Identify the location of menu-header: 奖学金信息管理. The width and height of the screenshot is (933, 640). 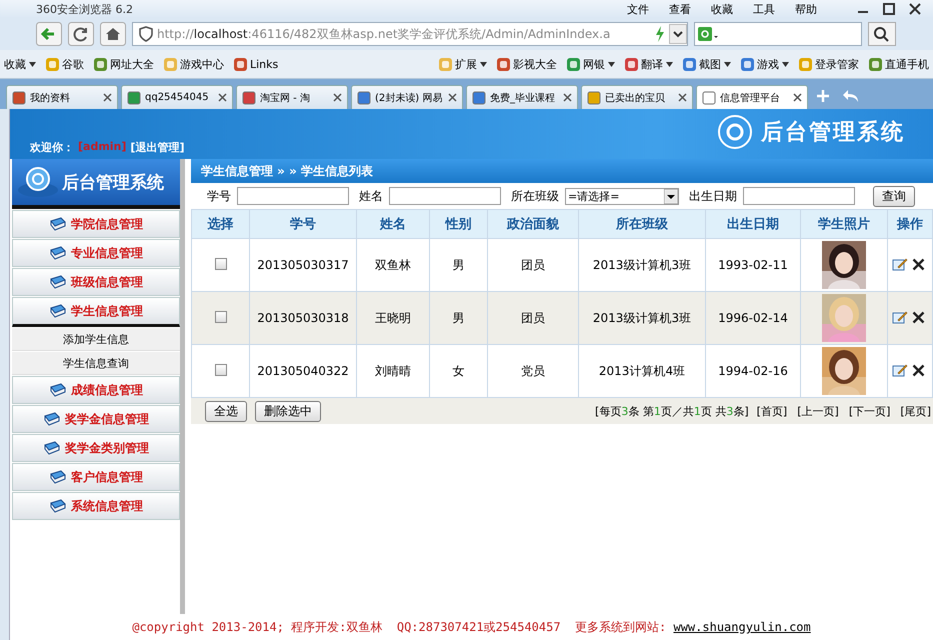
(96, 419).